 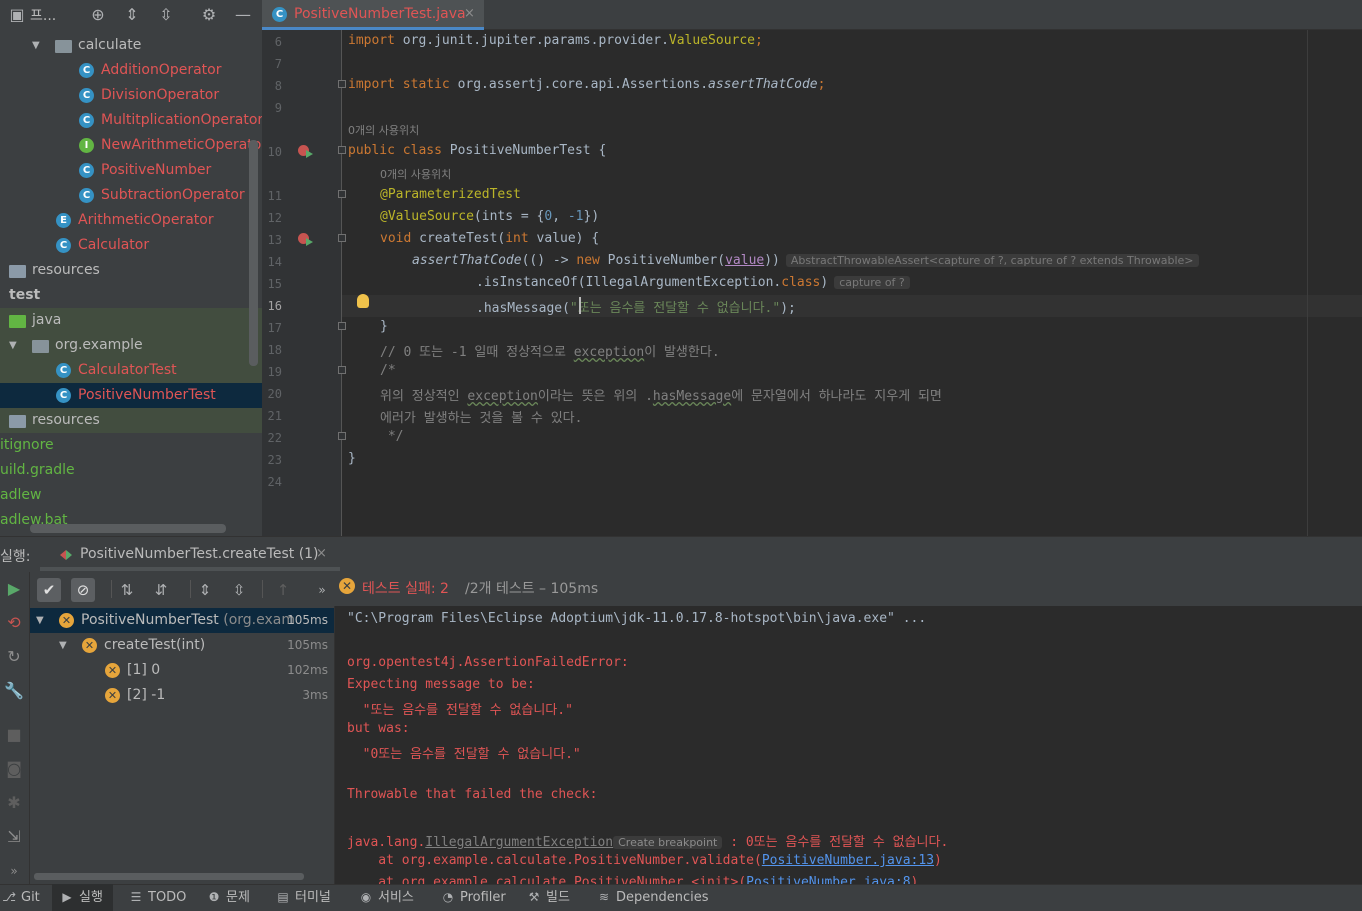 I want to click on previous-failed-icon: ↑, so click(x=283, y=590).